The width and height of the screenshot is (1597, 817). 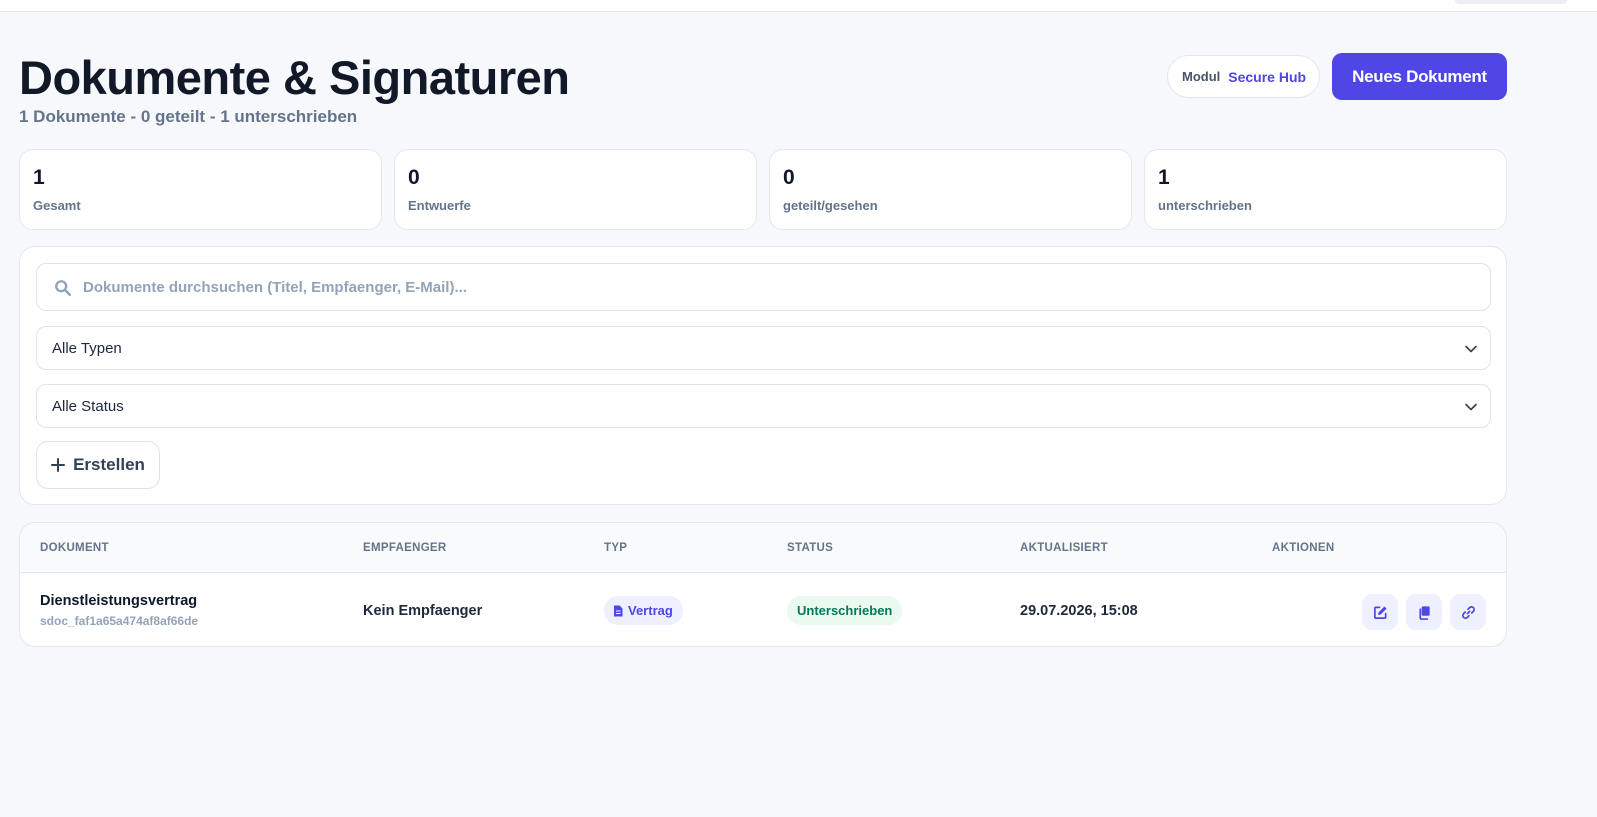 I want to click on copy-button, so click(x=1424, y=612).